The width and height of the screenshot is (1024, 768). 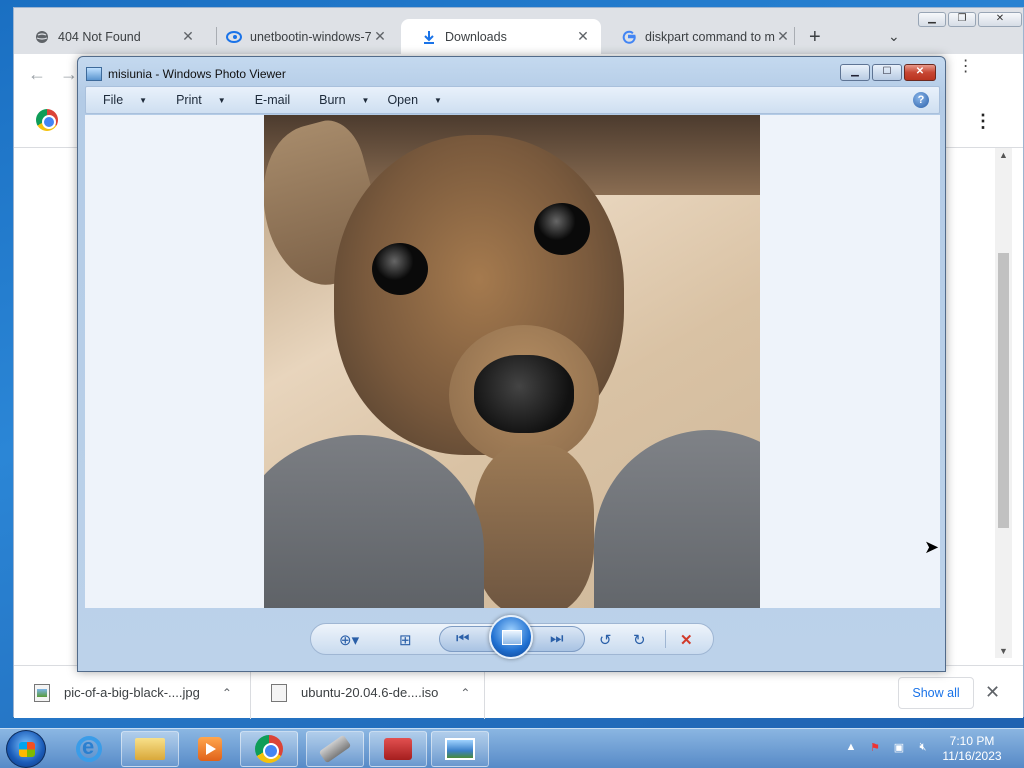 What do you see at coordinates (992, 692) in the screenshot?
I see `close-shelf-icon: ✕` at bounding box center [992, 692].